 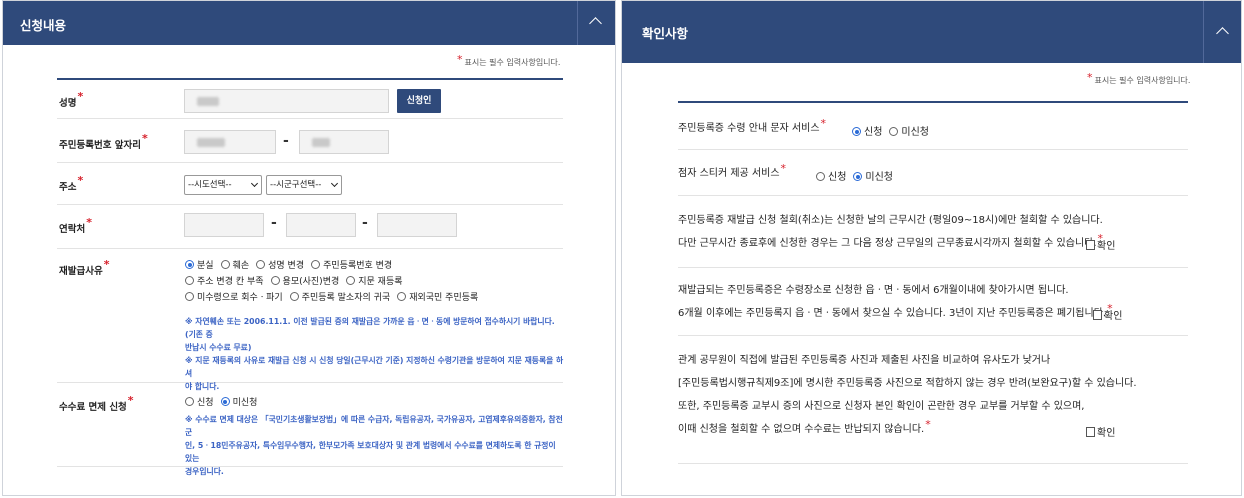 What do you see at coordinates (224, 225) in the screenshot?
I see `phone-part1-input` at bounding box center [224, 225].